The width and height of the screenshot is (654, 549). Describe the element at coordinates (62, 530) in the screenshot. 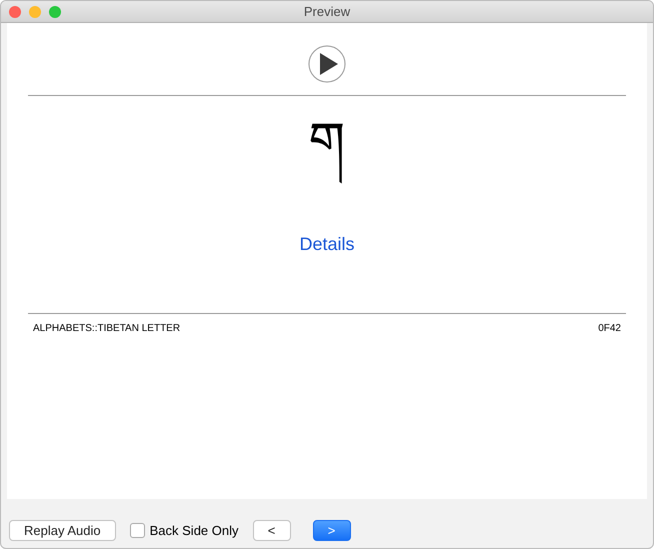

I see `replay-audio-button: Replay Audio` at that location.